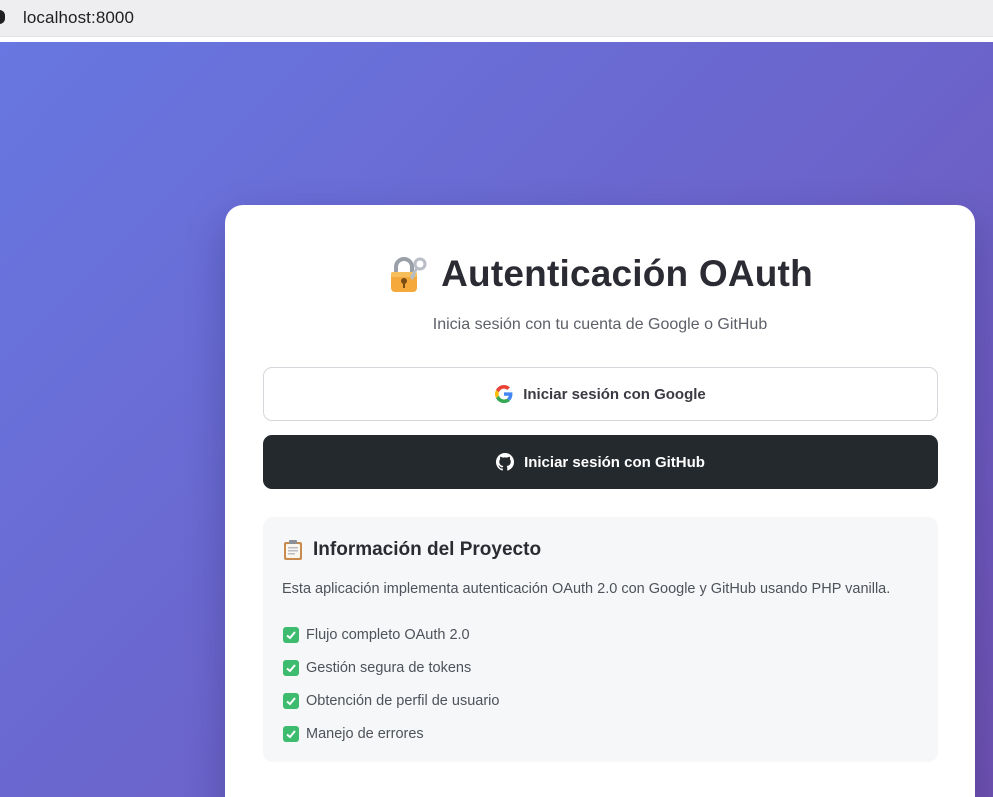  What do you see at coordinates (614, 462) in the screenshot?
I see `github-login-label: Iniciar sesión con GitHub` at bounding box center [614, 462].